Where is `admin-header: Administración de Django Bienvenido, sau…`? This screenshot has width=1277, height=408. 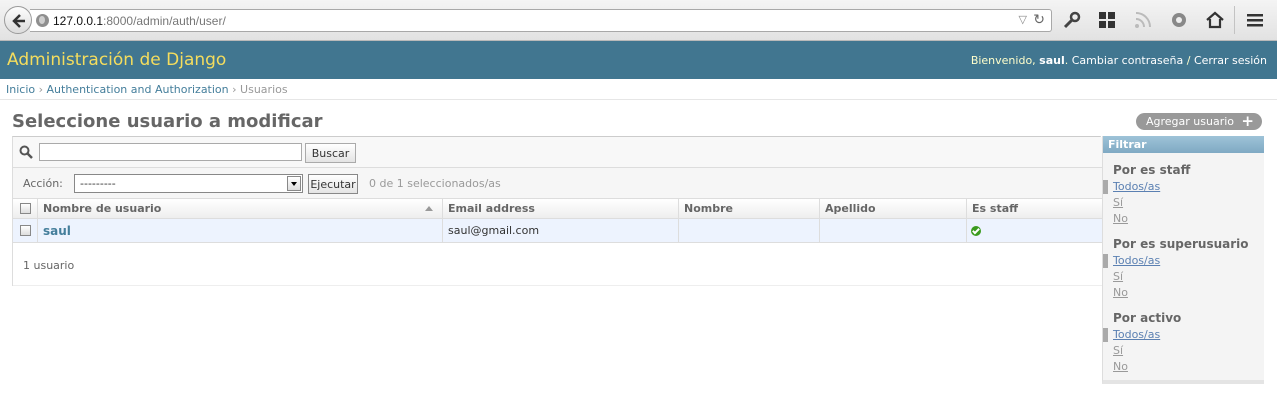 admin-header: Administración de Django Bienvenido, sau… is located at coordinates (638, 60).